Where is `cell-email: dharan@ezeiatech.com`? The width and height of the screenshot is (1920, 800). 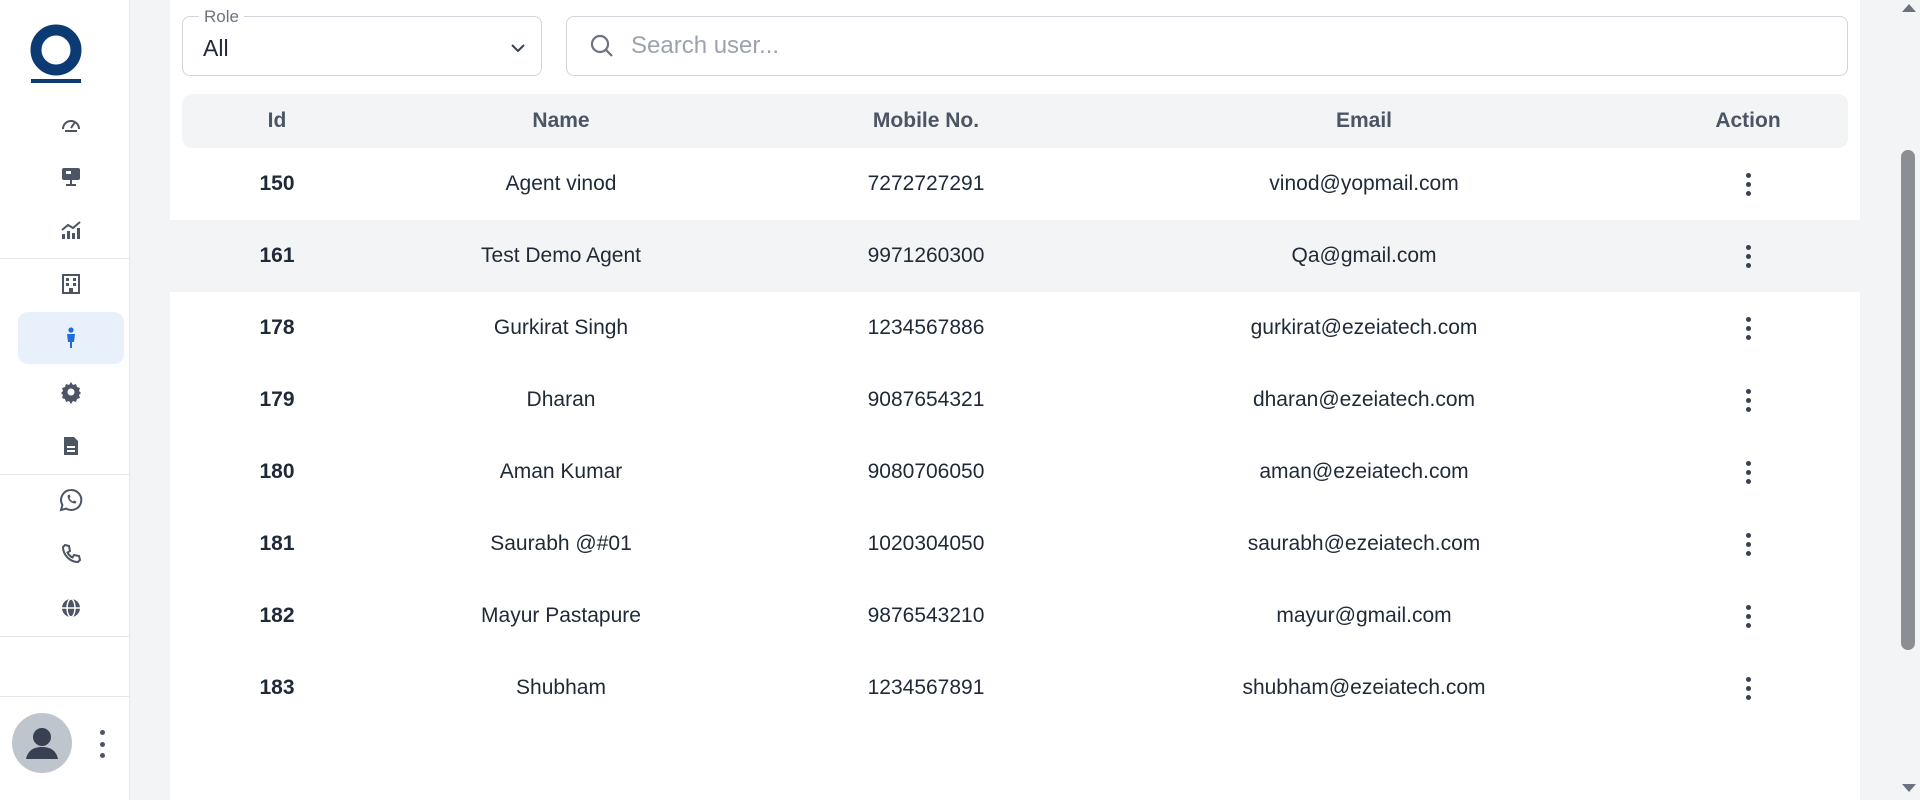 cell-email: dharan@ezeiatech.com is located at coordinates (1364, 399).